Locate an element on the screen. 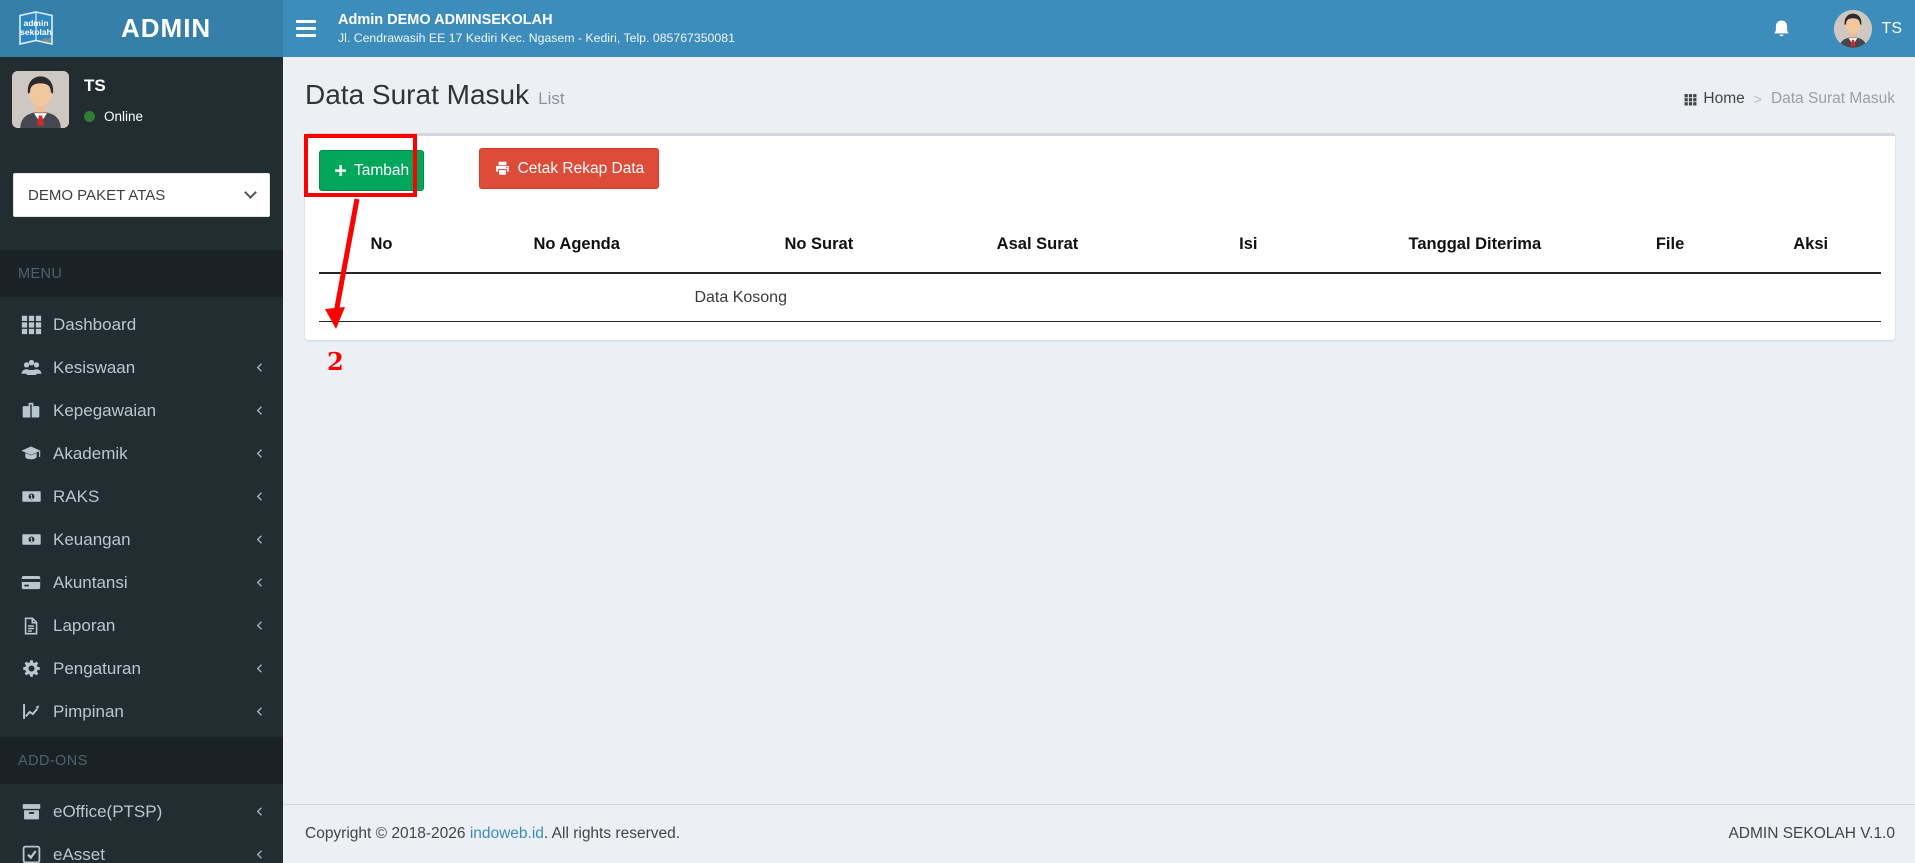  indoweb-link: indoweb.id is located at coordinates (507, 833).